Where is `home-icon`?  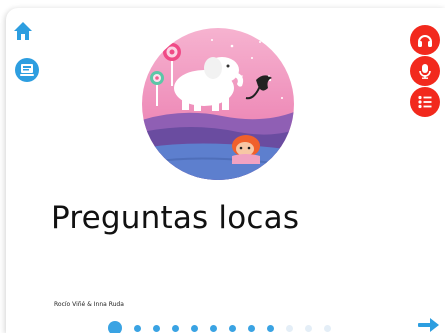 home-icon is located at coordinates (23, 31).